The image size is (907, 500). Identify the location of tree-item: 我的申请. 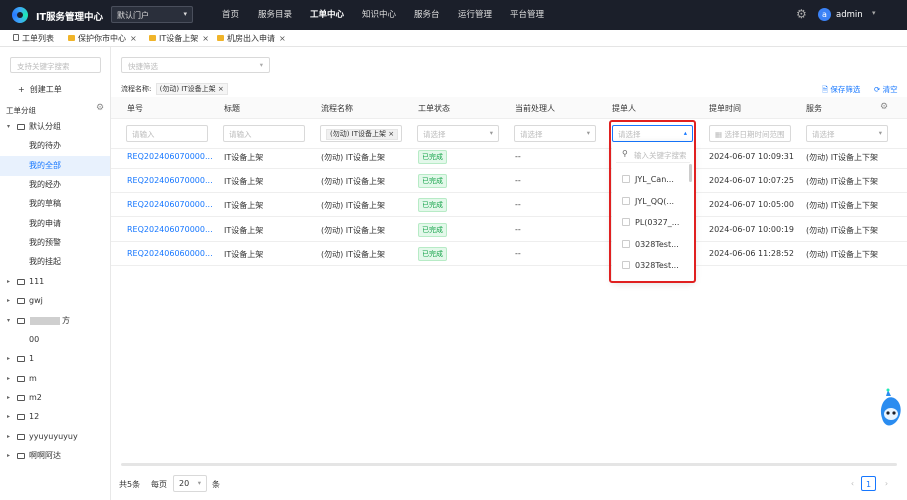
(55, 224).